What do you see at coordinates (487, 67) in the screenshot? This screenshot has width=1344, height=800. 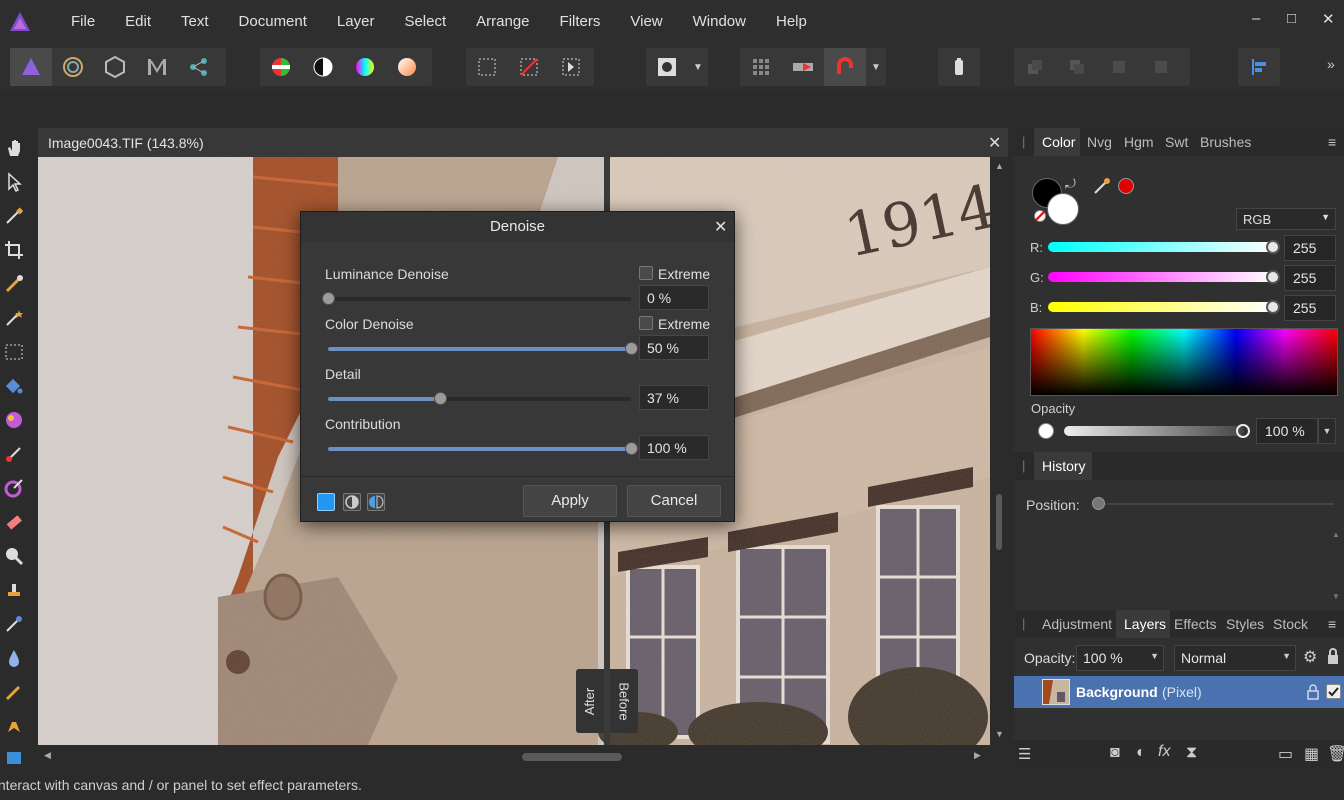 I see `select-all-icon` at bounding box center [487, 67].